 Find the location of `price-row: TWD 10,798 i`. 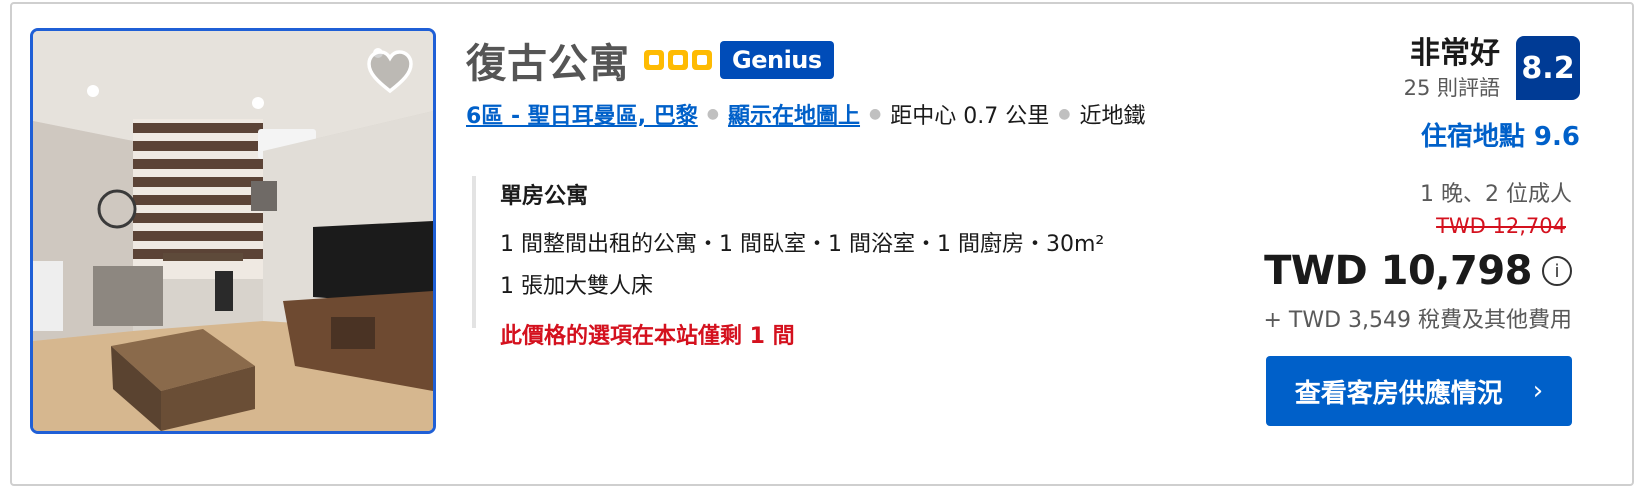

price-row: TWD 10,798 i is located at coordinates (1418, 271).